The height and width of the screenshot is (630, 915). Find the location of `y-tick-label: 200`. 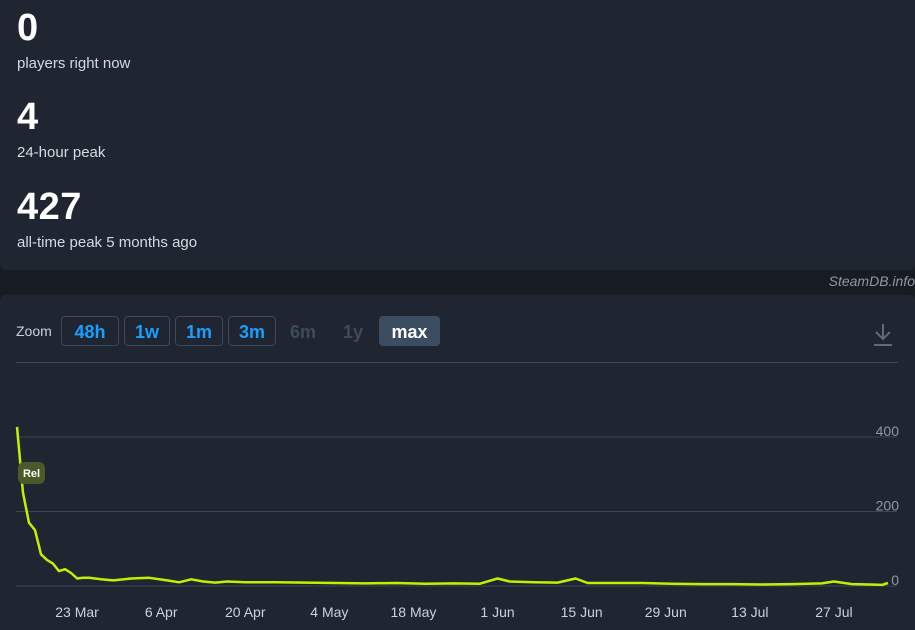

y-tick-label: 200 is located at coordinates (888, 506).